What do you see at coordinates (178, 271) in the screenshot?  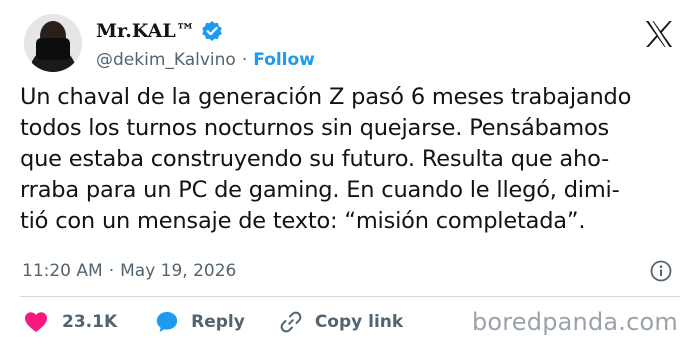 I see `tweet-date: May 19, 2026` at bounding box center [178, 271].